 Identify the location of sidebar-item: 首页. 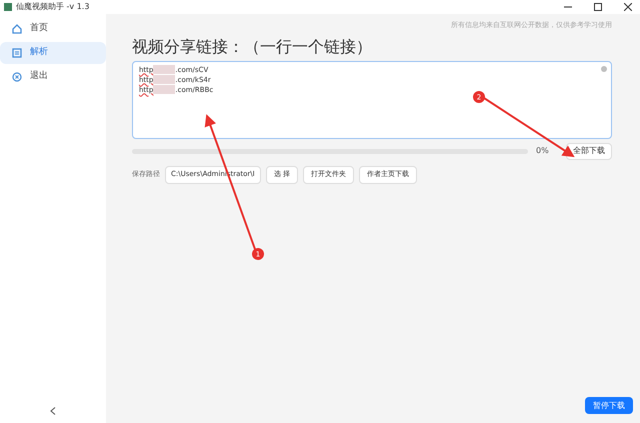
(53, 29).